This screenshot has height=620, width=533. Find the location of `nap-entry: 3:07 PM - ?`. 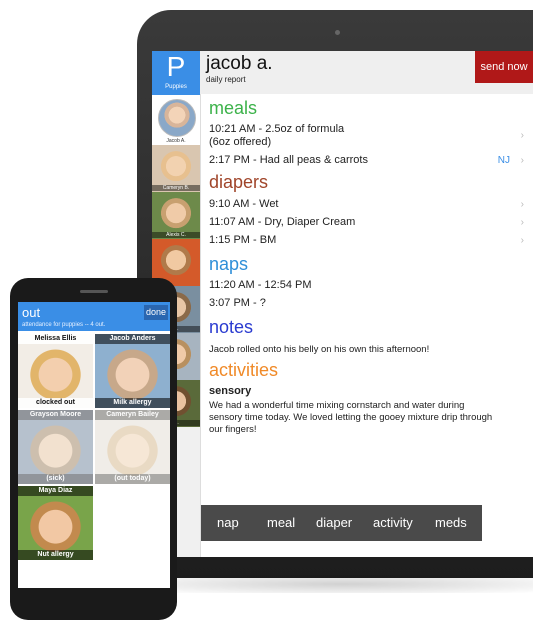

nap-entry: 3:07 PM - ? is located at coordinates (366, 303).